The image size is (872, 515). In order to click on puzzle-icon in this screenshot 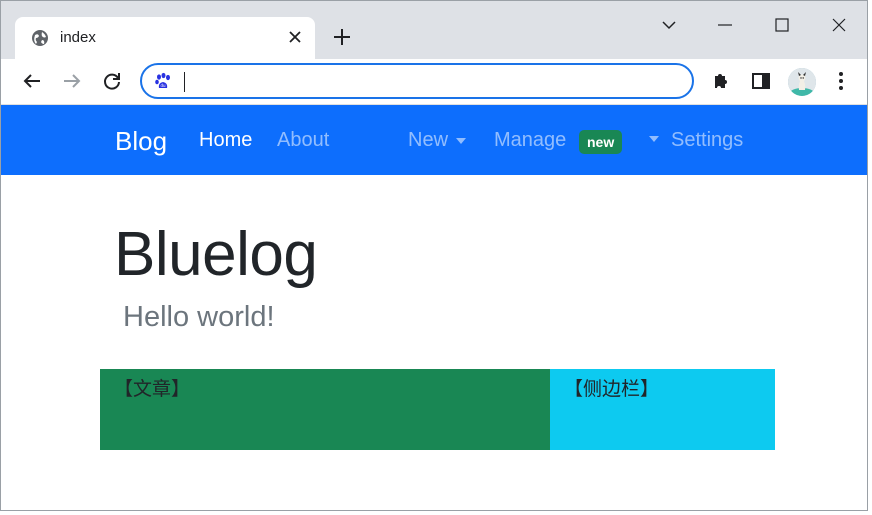, I will do `click(721, 81)`.